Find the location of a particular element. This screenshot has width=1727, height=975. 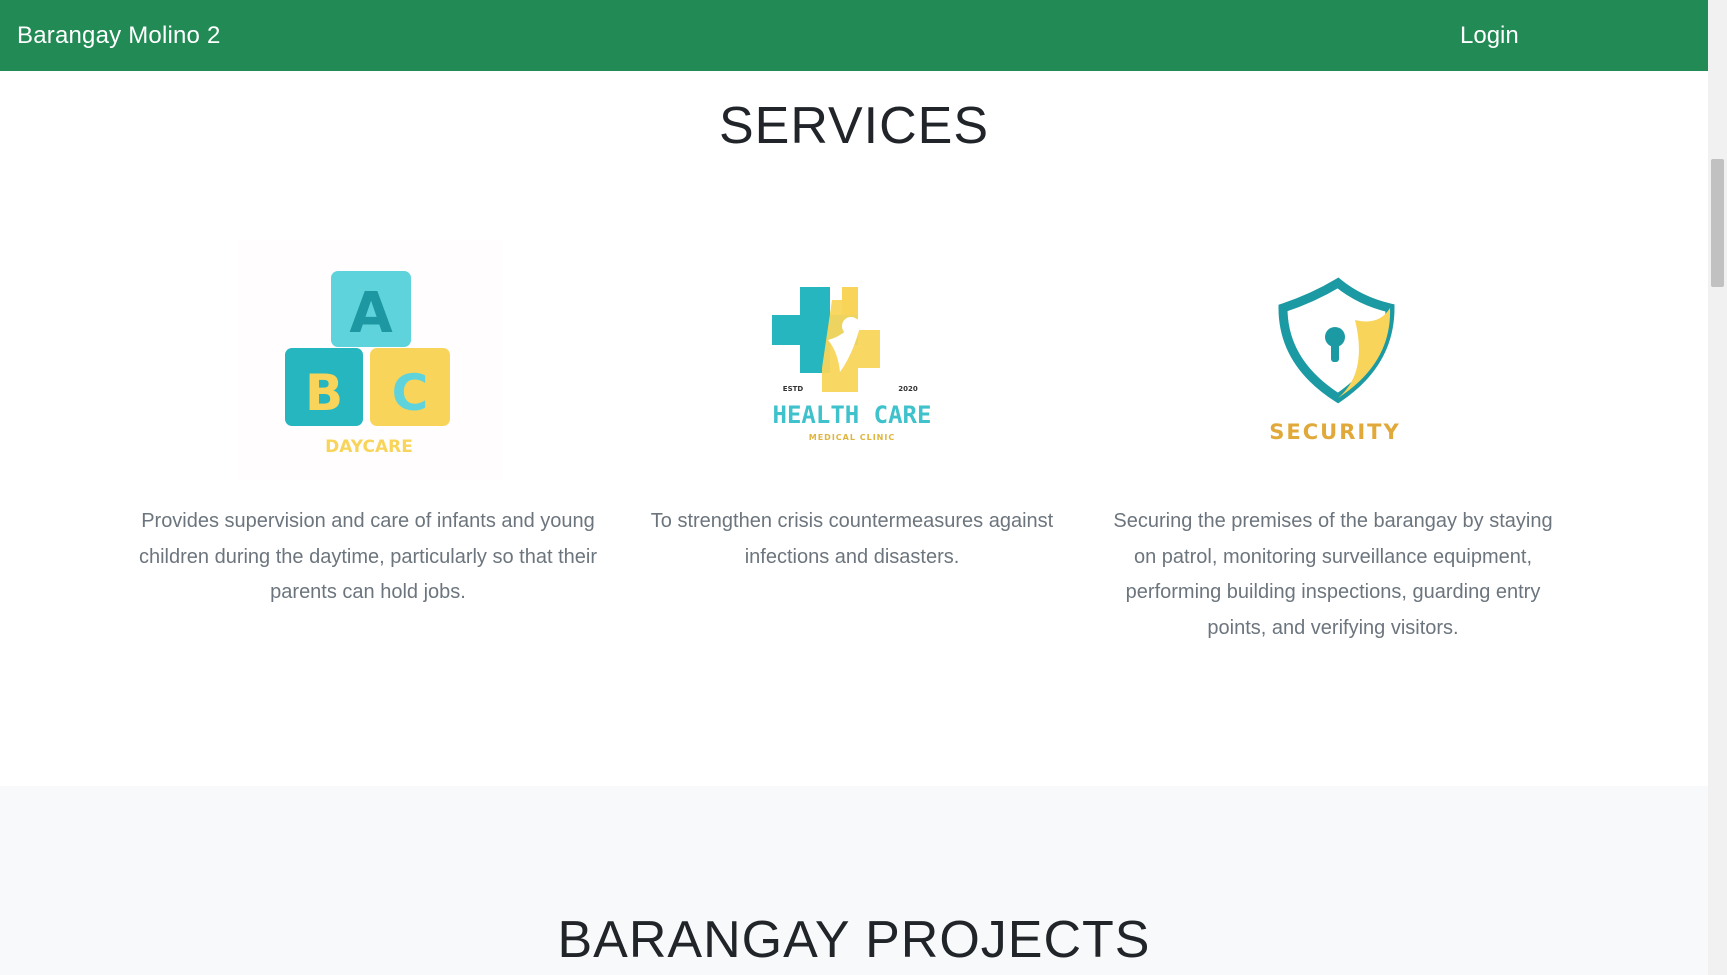

security-logo-text: SECURITY is located at coordinates (1334, 432).